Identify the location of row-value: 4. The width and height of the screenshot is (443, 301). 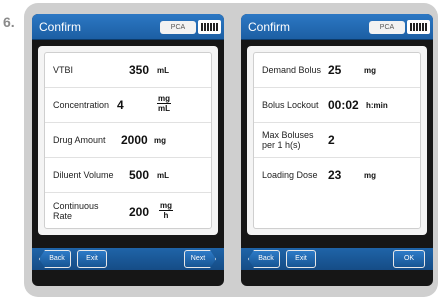
(120, 105).